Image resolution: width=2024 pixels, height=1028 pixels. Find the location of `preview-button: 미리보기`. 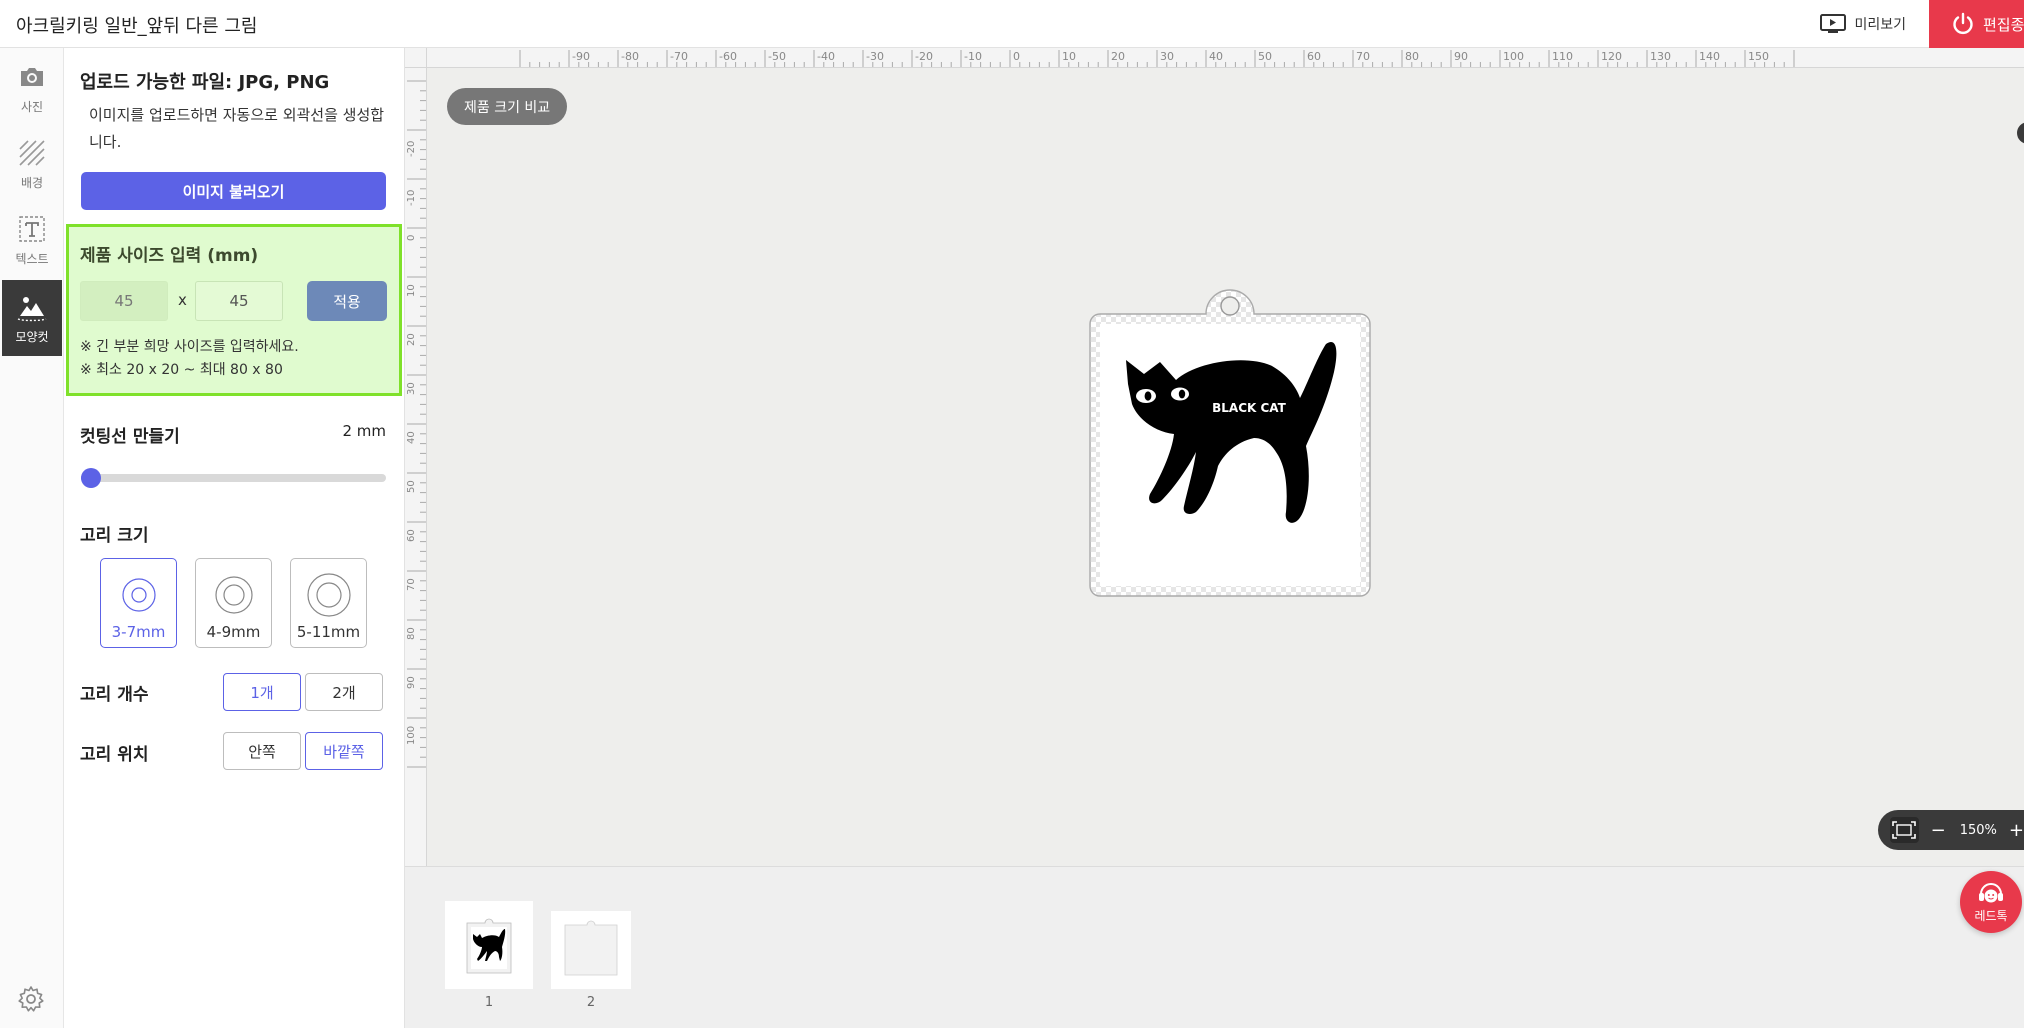

preview-button: 미리보기 is located at coordinates (1863, 24).